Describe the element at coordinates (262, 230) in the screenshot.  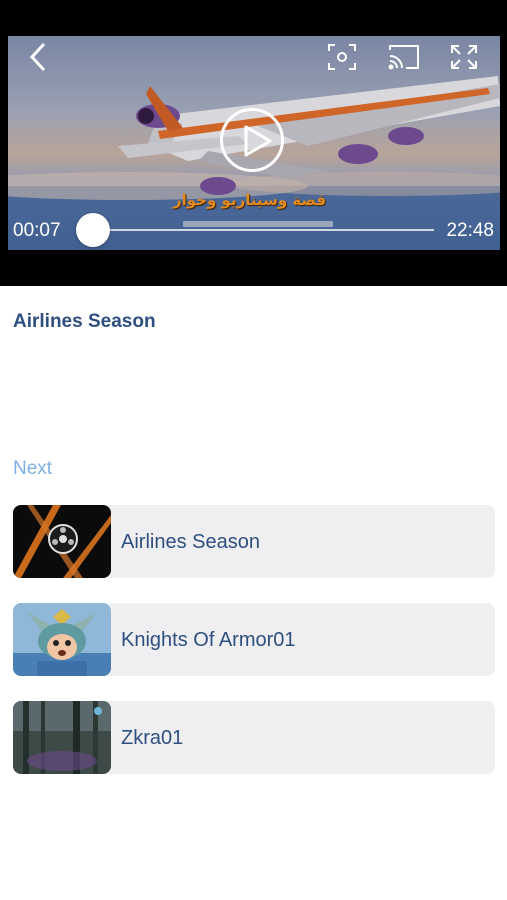
I see `seek-bar` at that location.